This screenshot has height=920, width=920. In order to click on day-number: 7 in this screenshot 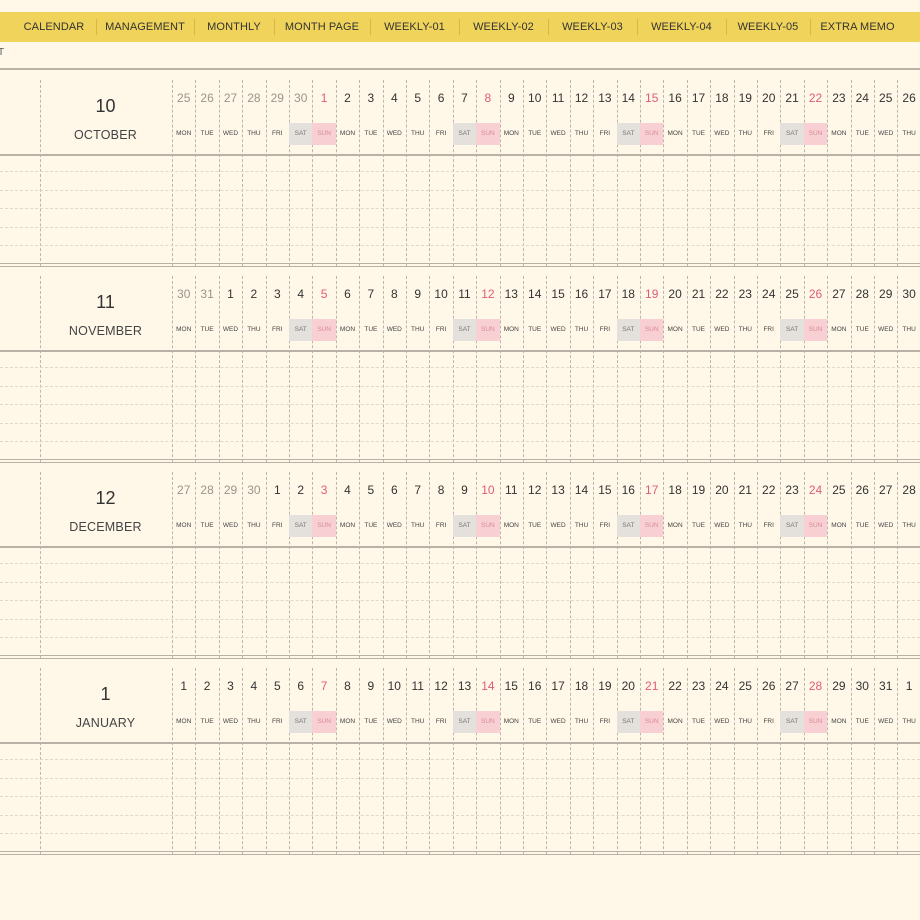, I will do `click(417, 490)`.